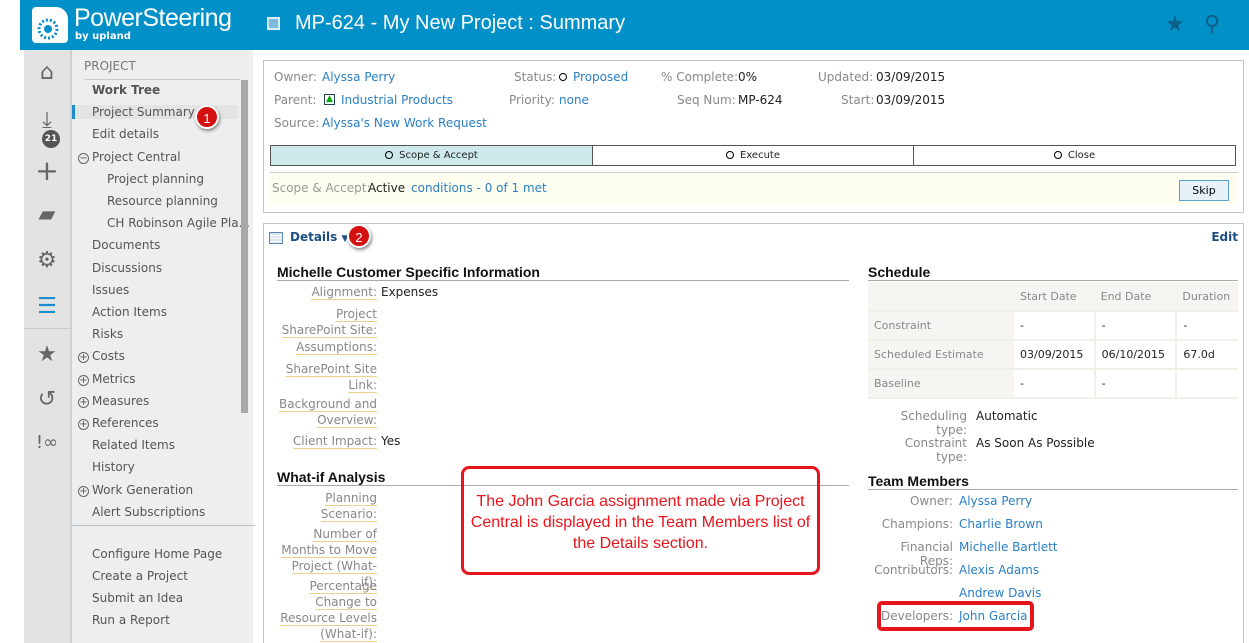  What do you see at coordinates (941, 384) in the screenshot?
I see `row-label: Baseline` at bounding box center [941, 384].